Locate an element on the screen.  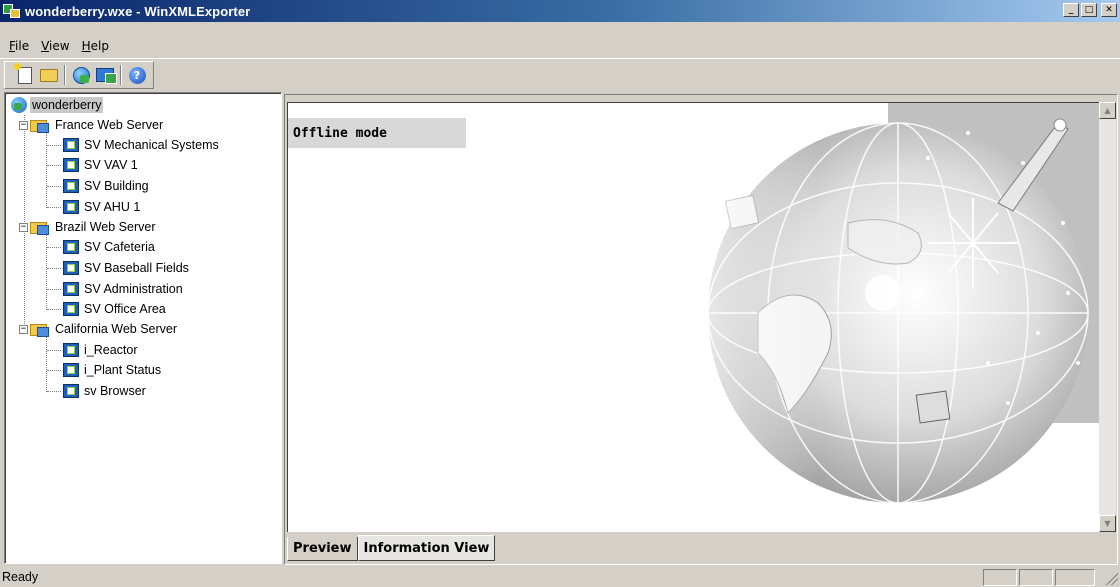
help-icon: ? is located at coordinates (137, 75).